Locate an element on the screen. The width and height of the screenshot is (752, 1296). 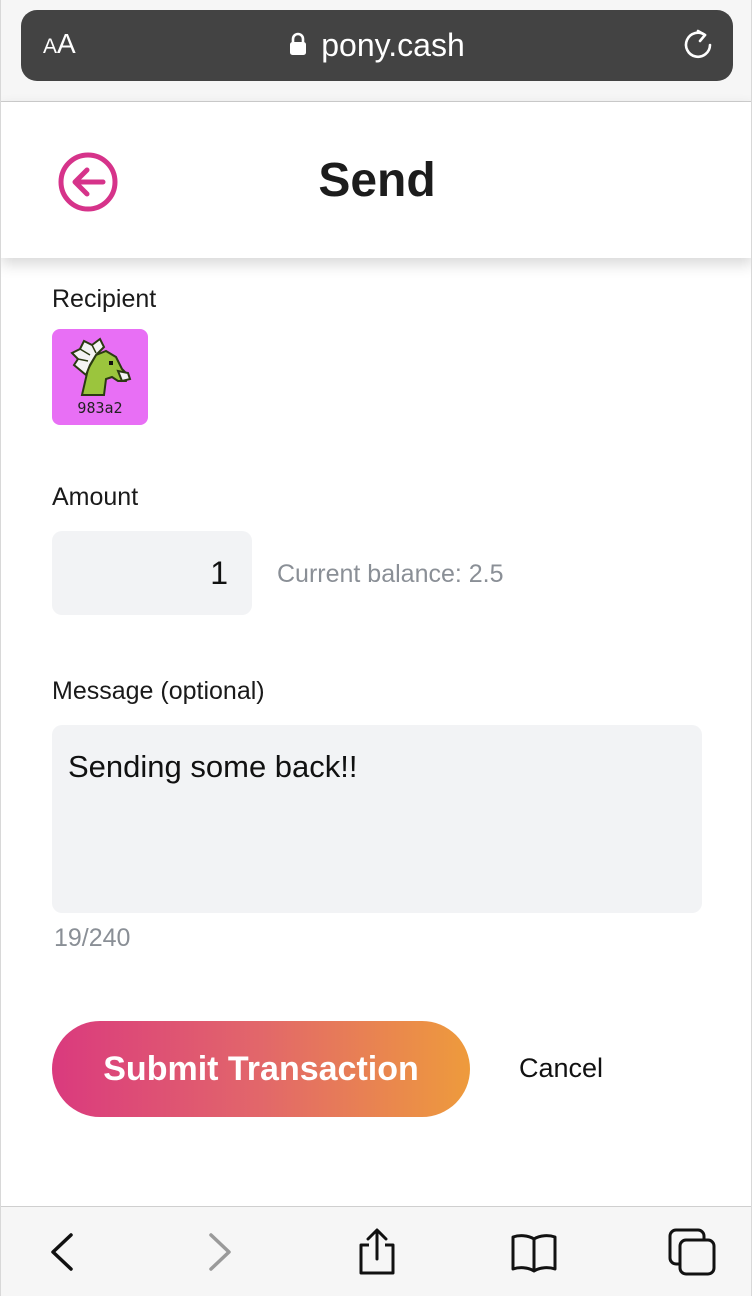
message-field: Sending some back!! is located at coordinates (377, 819).